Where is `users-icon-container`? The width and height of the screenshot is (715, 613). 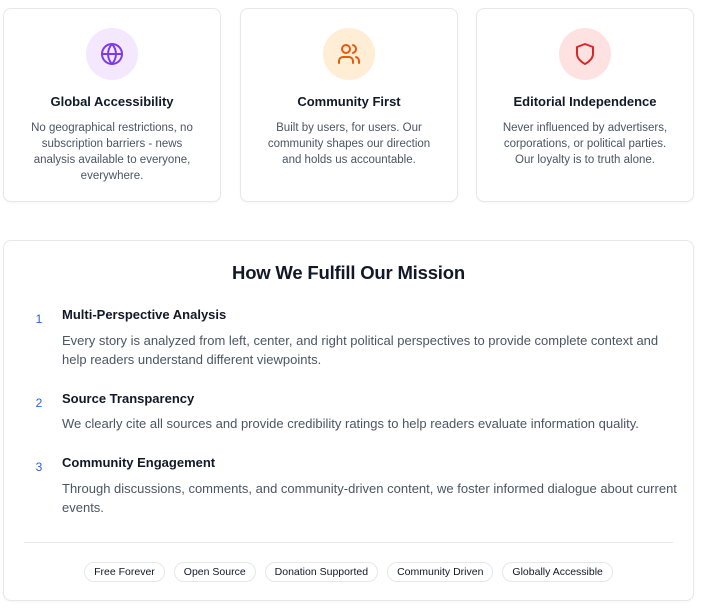
users-icon-container is located at coordinates (349, 54).